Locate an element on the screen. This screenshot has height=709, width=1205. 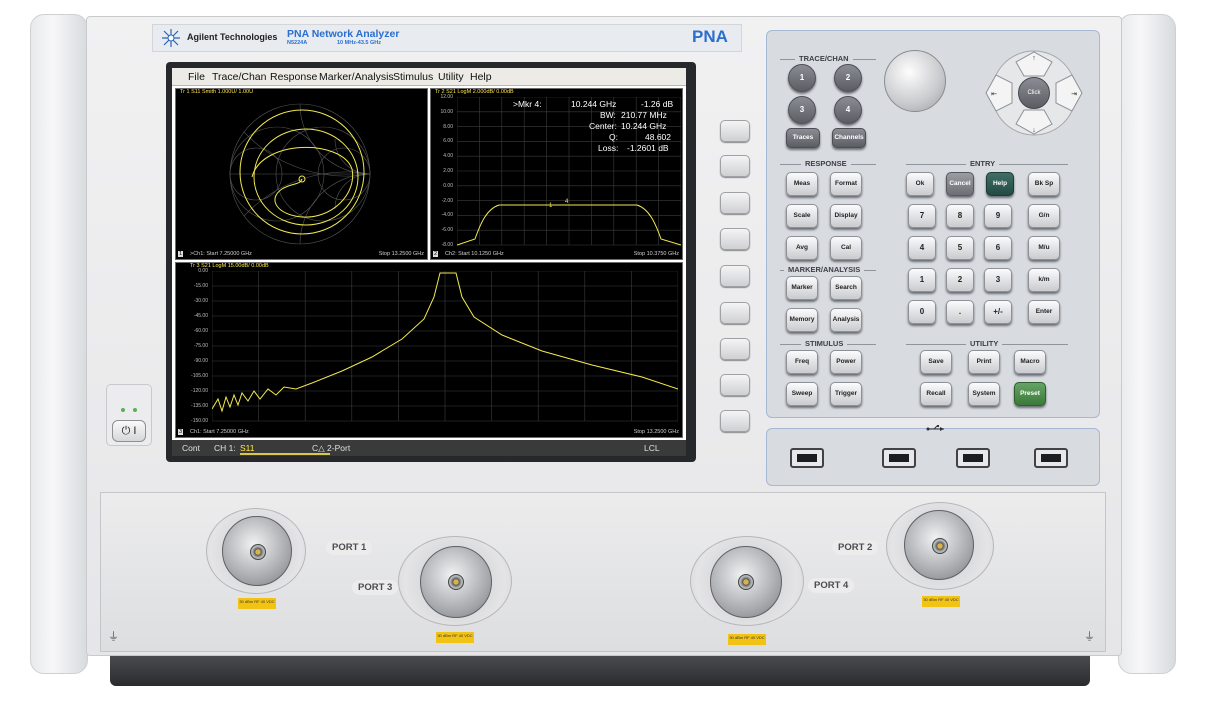
y-tick-label: -60.00 is located at coordinates (200, 331).